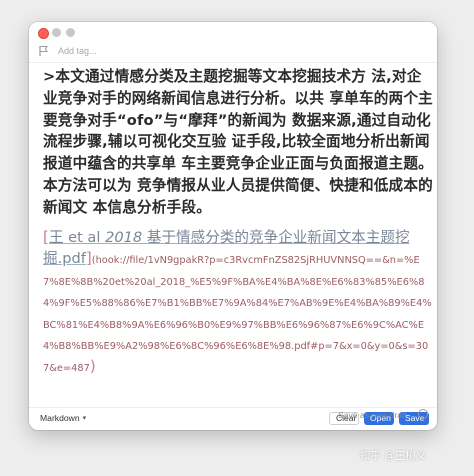 The image size is (474, 476). Describe the element at coordinates (84, 418) in the screenshot. I see `chevron-down-icon: ▾` at that location.